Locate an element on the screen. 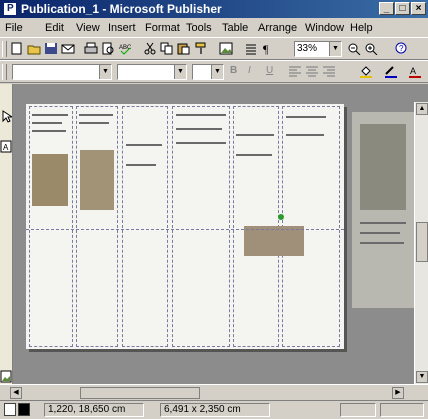 The width and height of the screenshot is (428, 419). standard-toolbar: ABC ¶ 33% ▼ ? is located at coordinates (214, 48).